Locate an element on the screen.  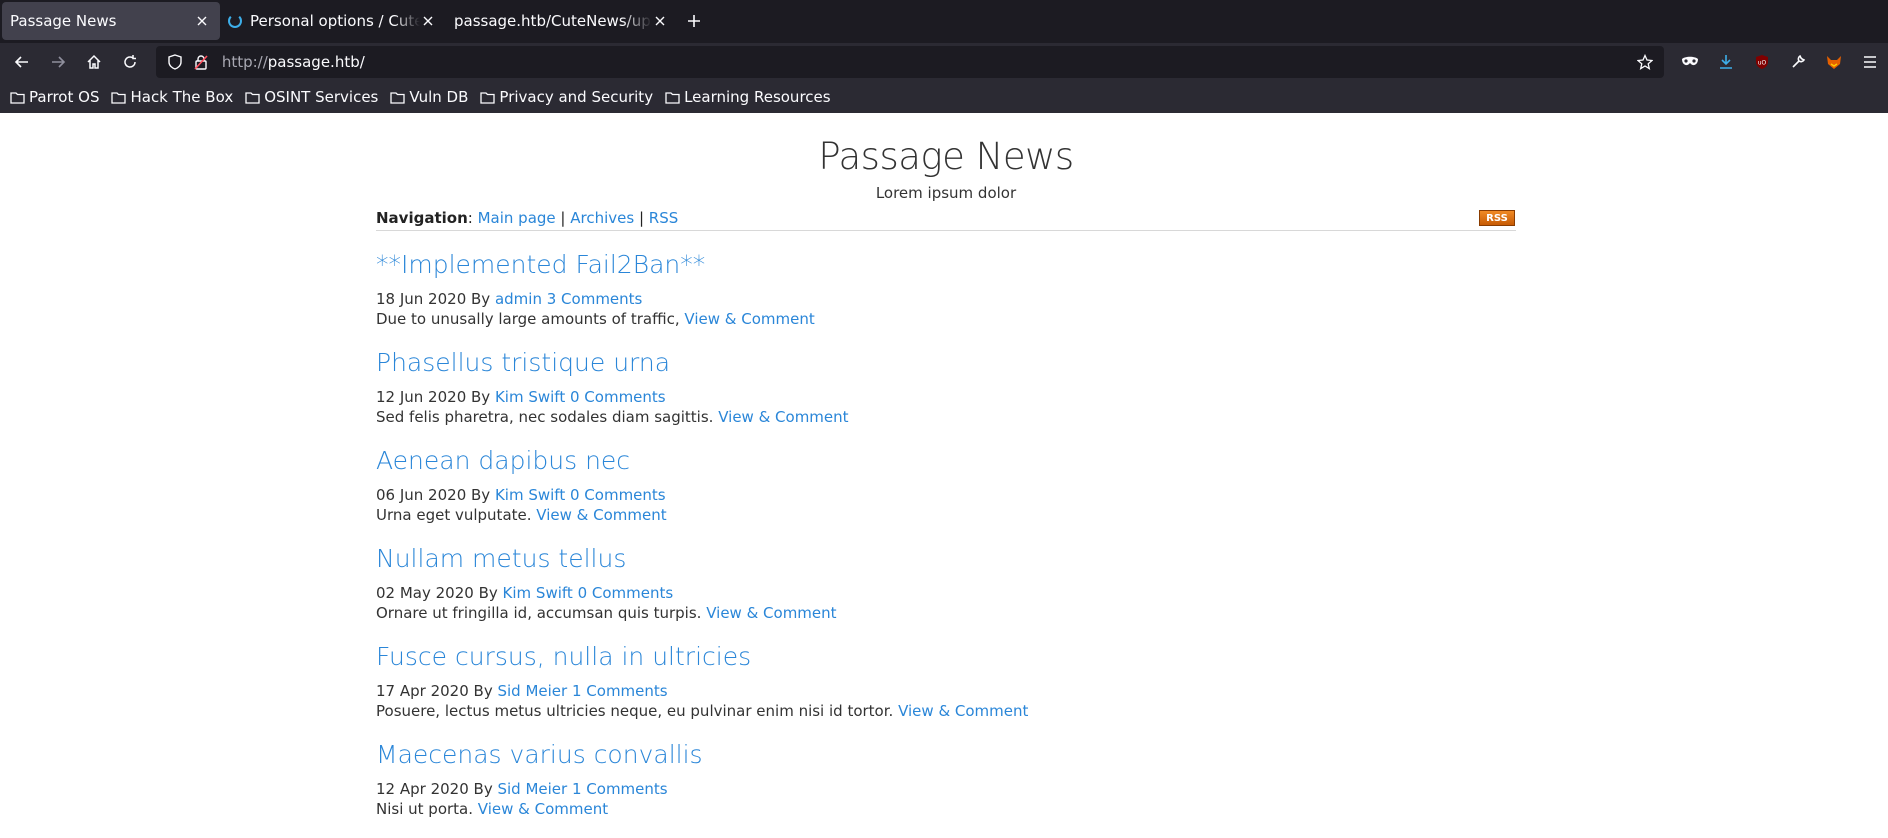
nav-link-rss: RSS is located at coordinates (663, 218).